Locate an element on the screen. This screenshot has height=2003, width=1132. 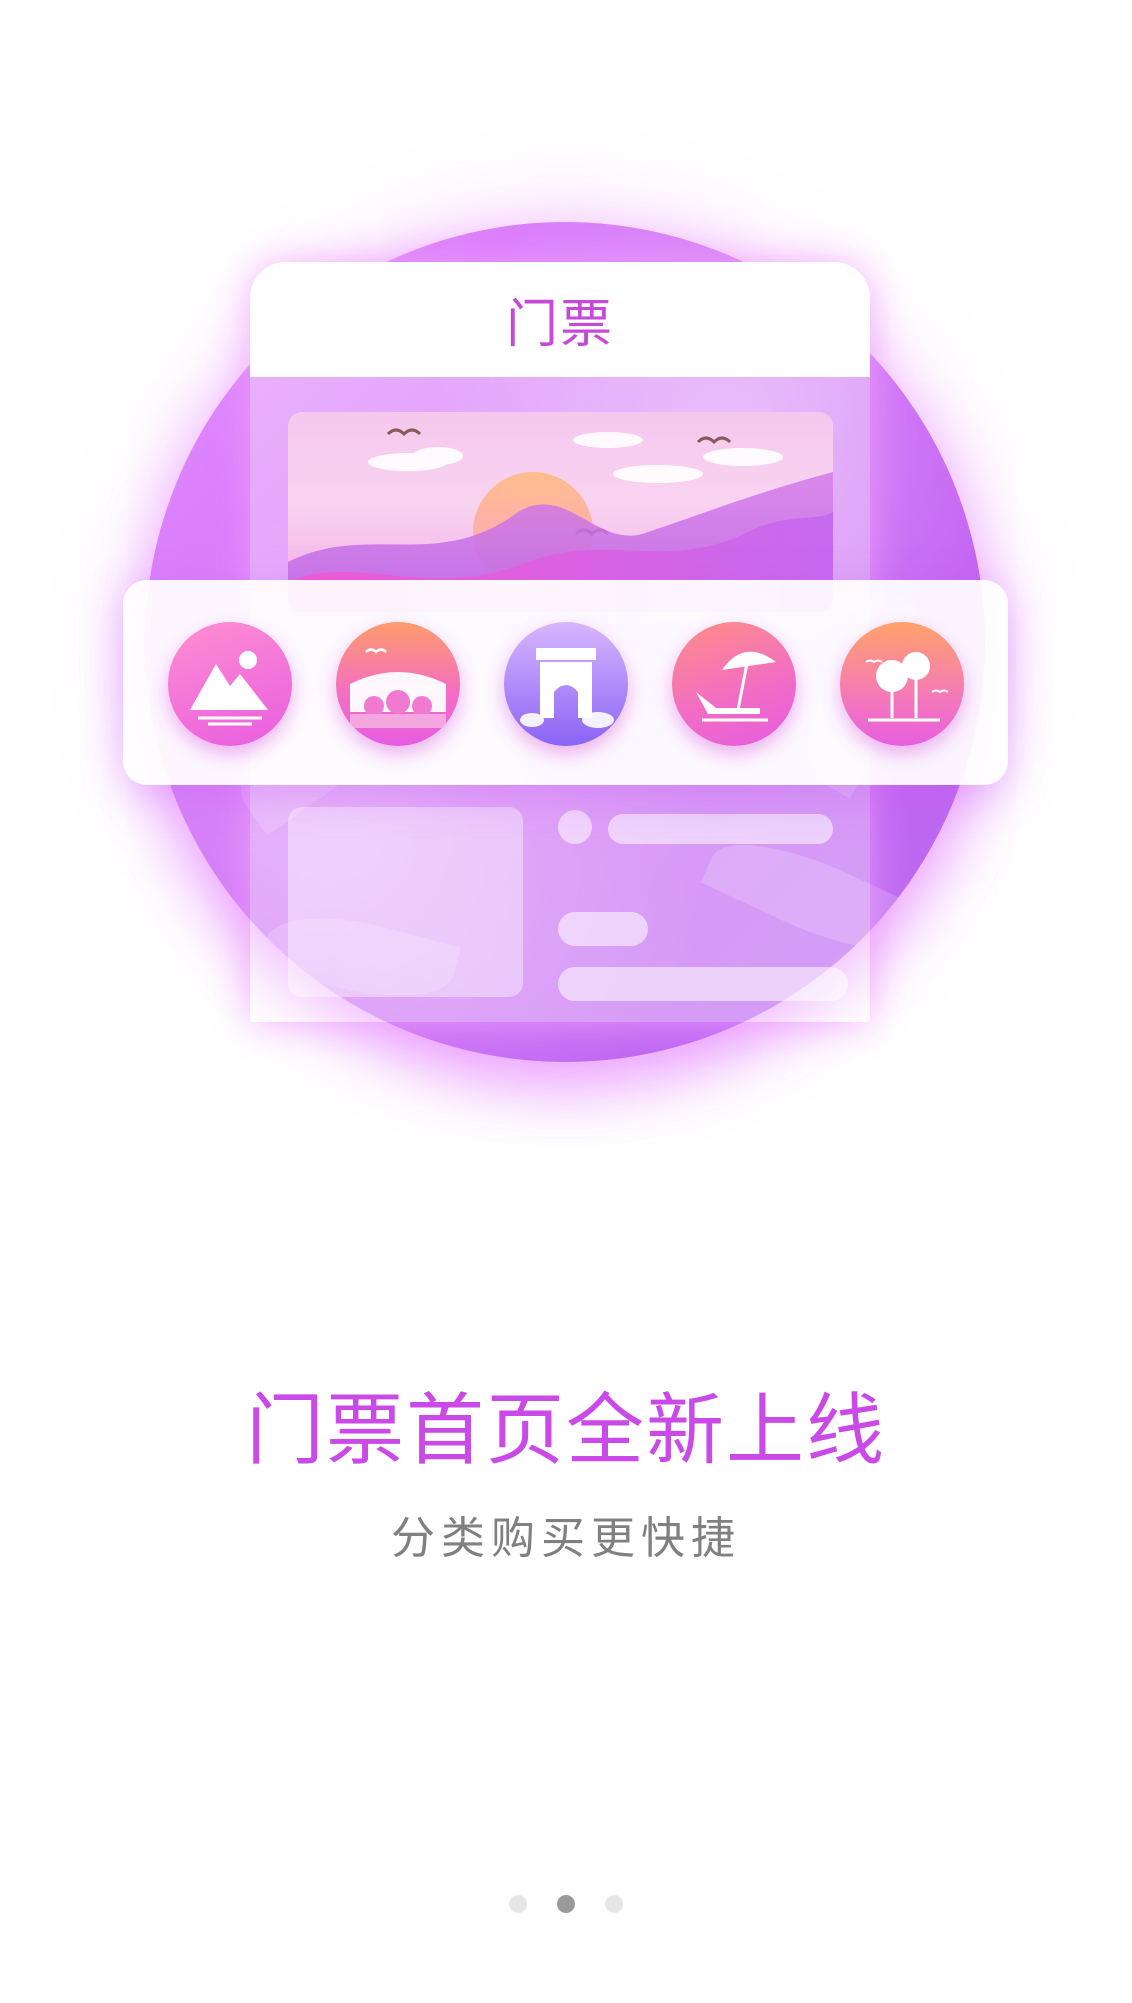
arch-icon is located at coordinates (566, 684).